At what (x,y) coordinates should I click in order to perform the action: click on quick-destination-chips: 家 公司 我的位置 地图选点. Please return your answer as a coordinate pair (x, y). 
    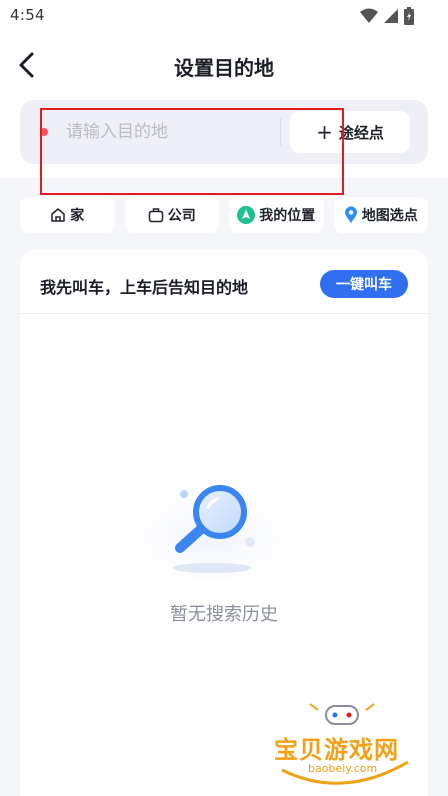
    Looking at the image, I should click on (224, 215).